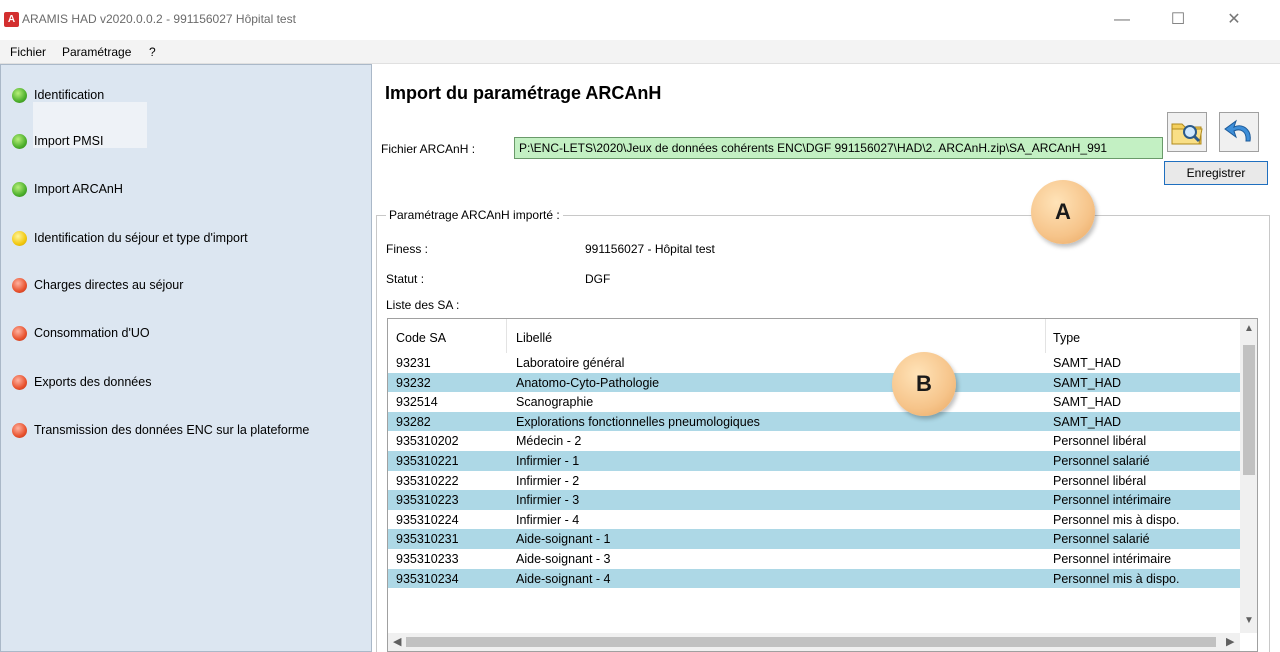  What do you see at coordinates (549, 441) in the screenshot?
I see `cell-libelle: Médecin - 2` at bounding box center [549, 441].